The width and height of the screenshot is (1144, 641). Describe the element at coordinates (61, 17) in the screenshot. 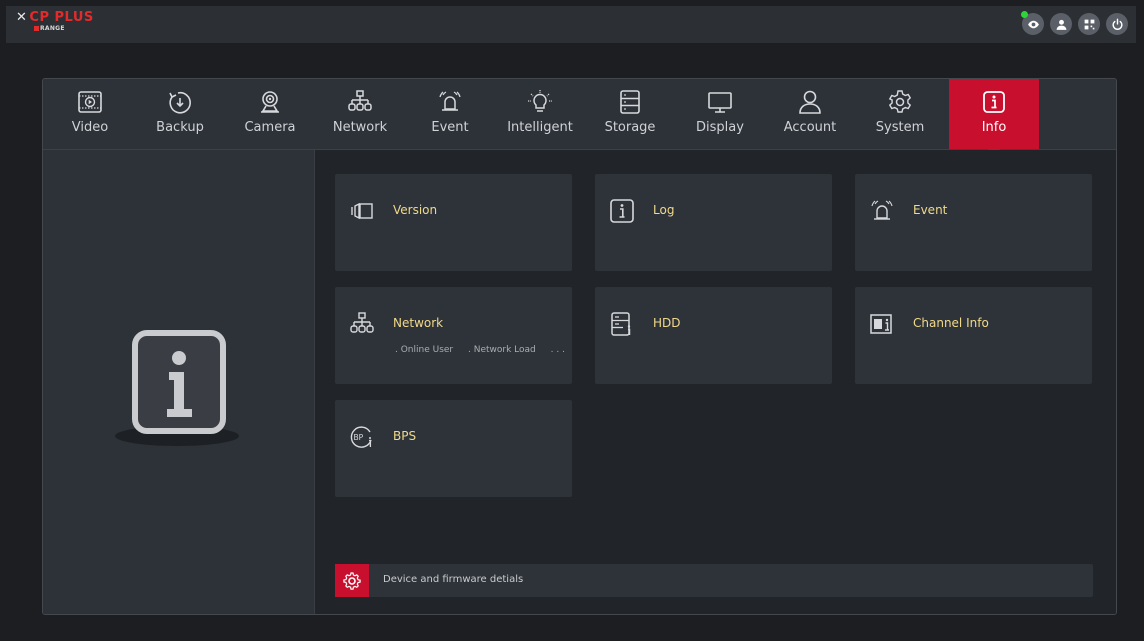

I see `brand-name: CP PLUS` at that location.